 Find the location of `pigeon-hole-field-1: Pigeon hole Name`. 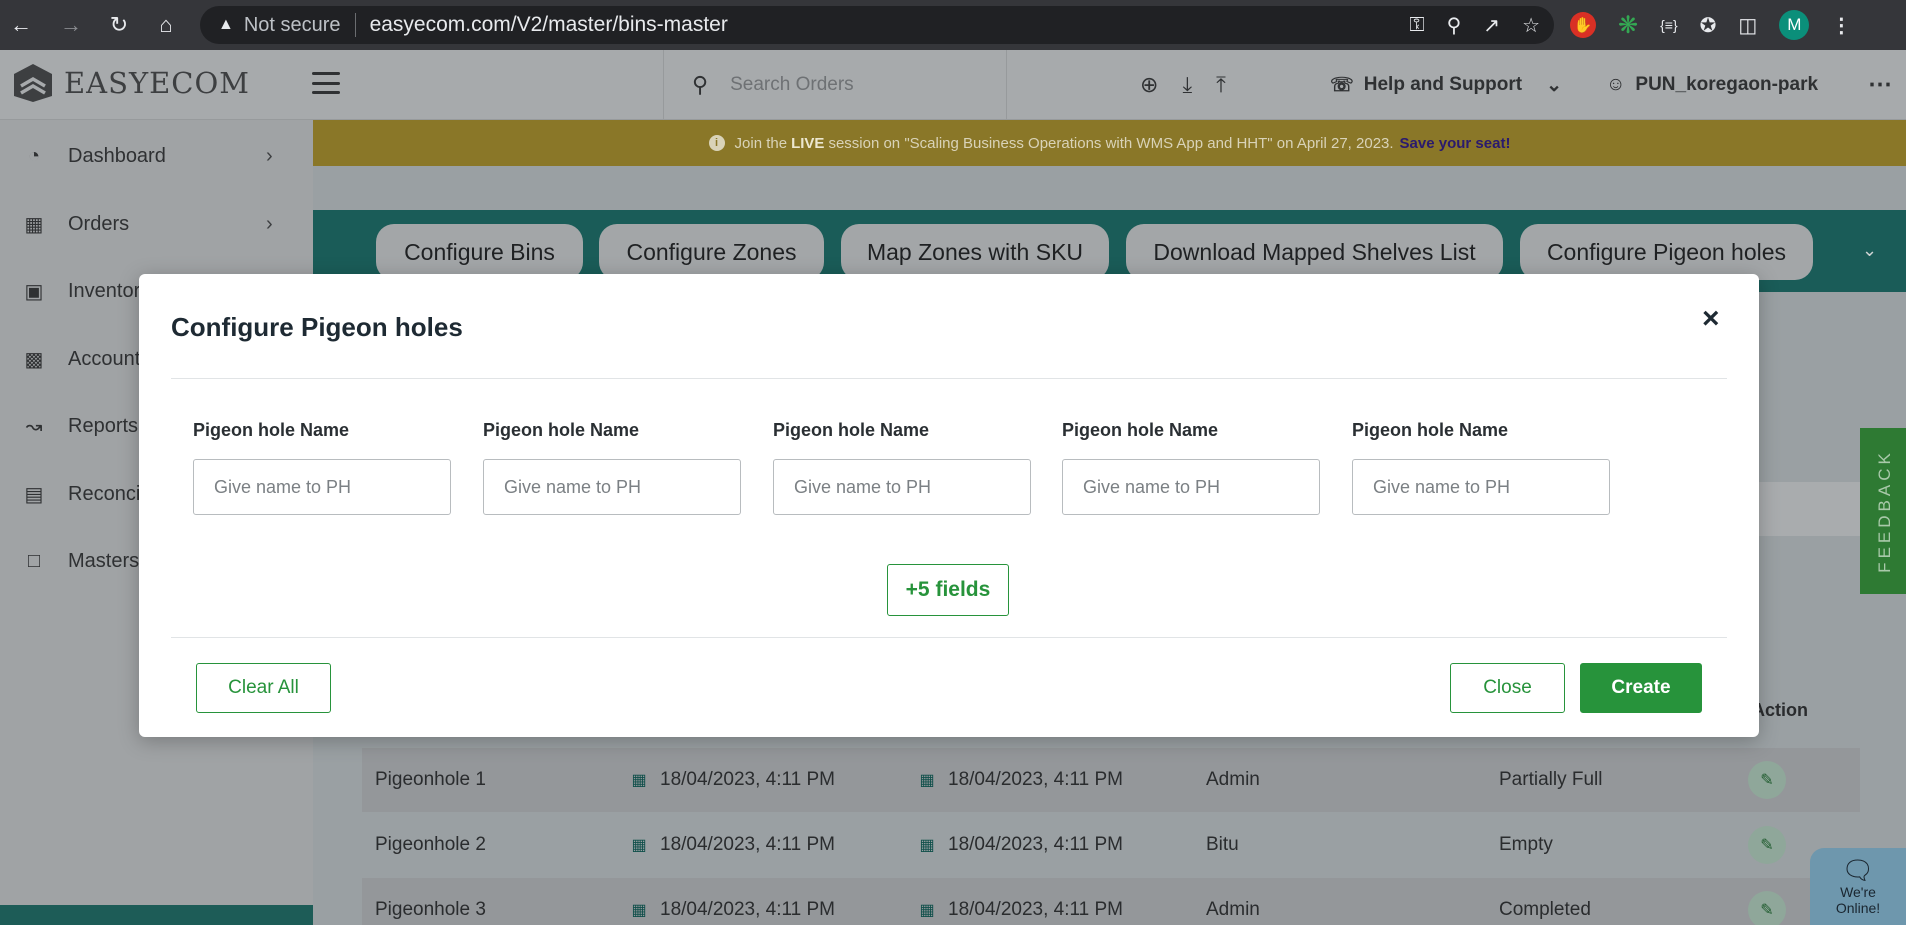

pigeon-hole-field-1: Pigeon hole Name is located at coordinates (322, 467).